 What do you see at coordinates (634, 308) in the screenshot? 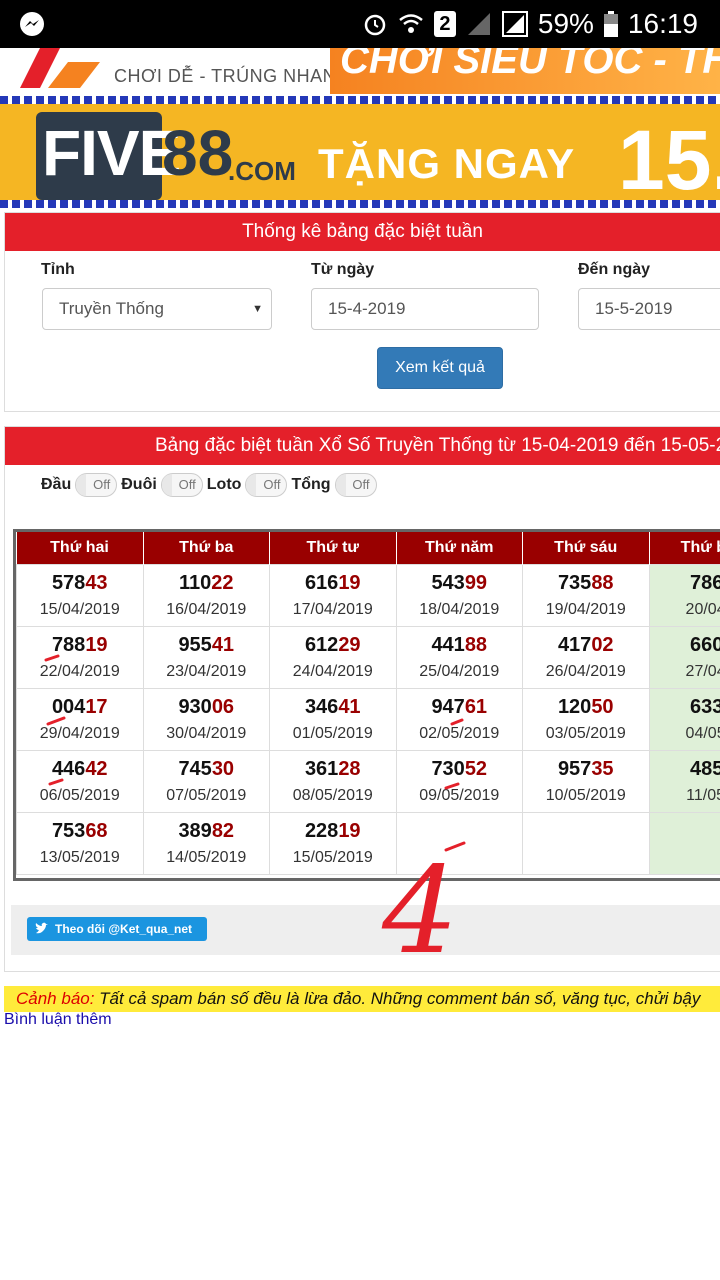
I see `to-date-value: 15-5-2019` at bounding box center [634, 308].